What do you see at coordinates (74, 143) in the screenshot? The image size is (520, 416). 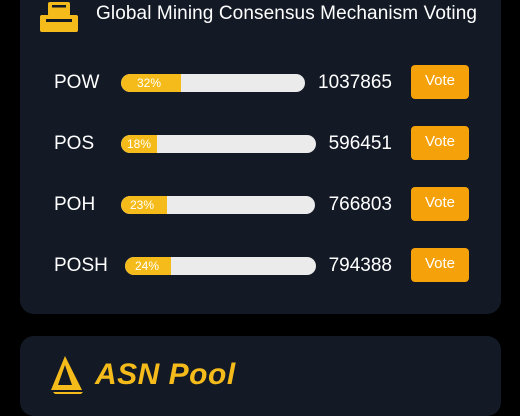 I see `algo-name: POS` at bounding box center [74, 143].